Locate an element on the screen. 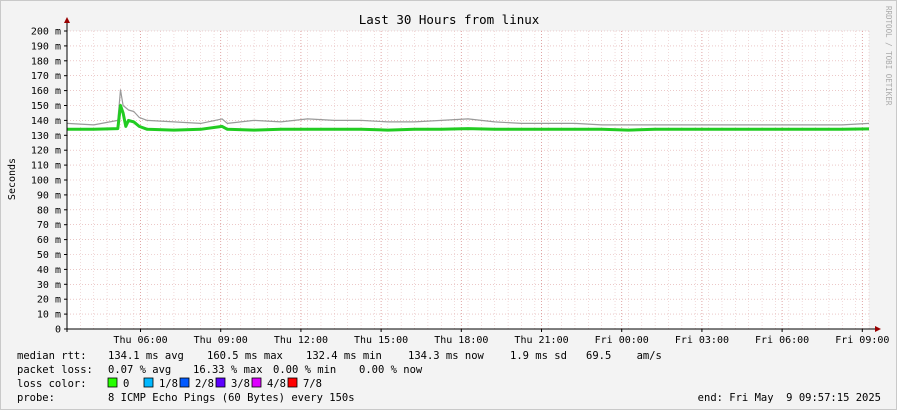 The height and width of the screenshot is (410, 897). y-tick-label: 150 m is located at coordinates (46, 106).